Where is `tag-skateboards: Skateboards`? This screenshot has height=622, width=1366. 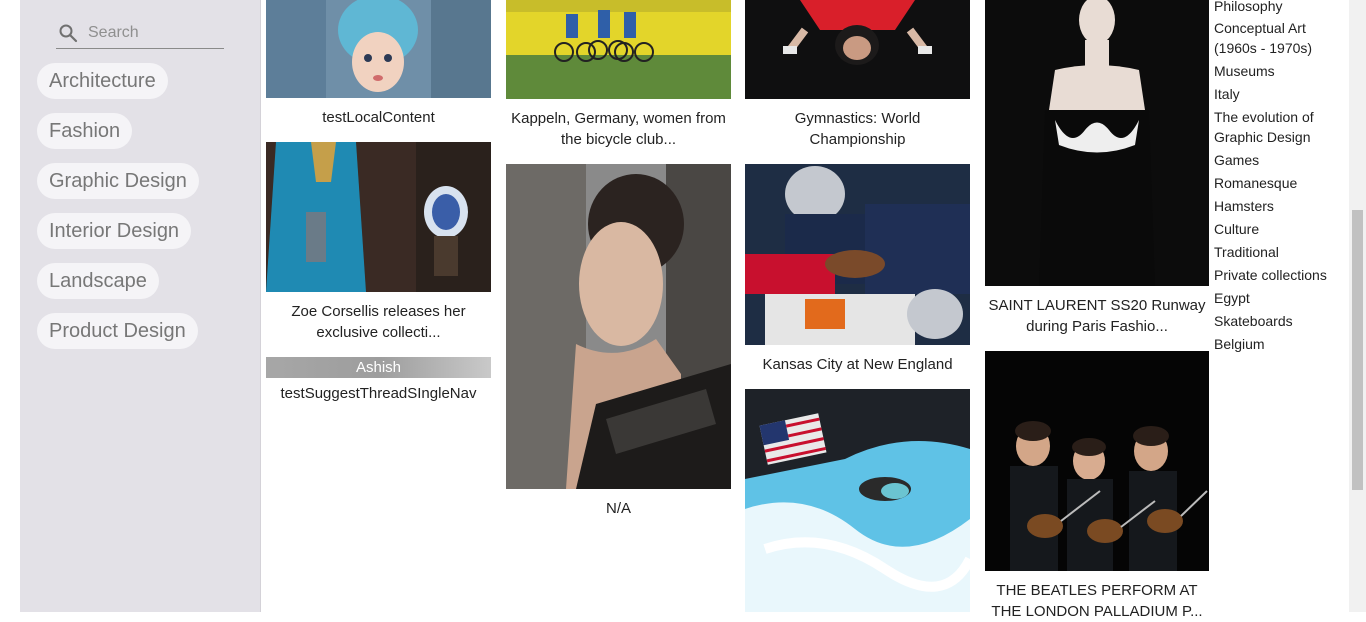 tag-skateboards: Skateboards is located at coordinates (1278, 321).